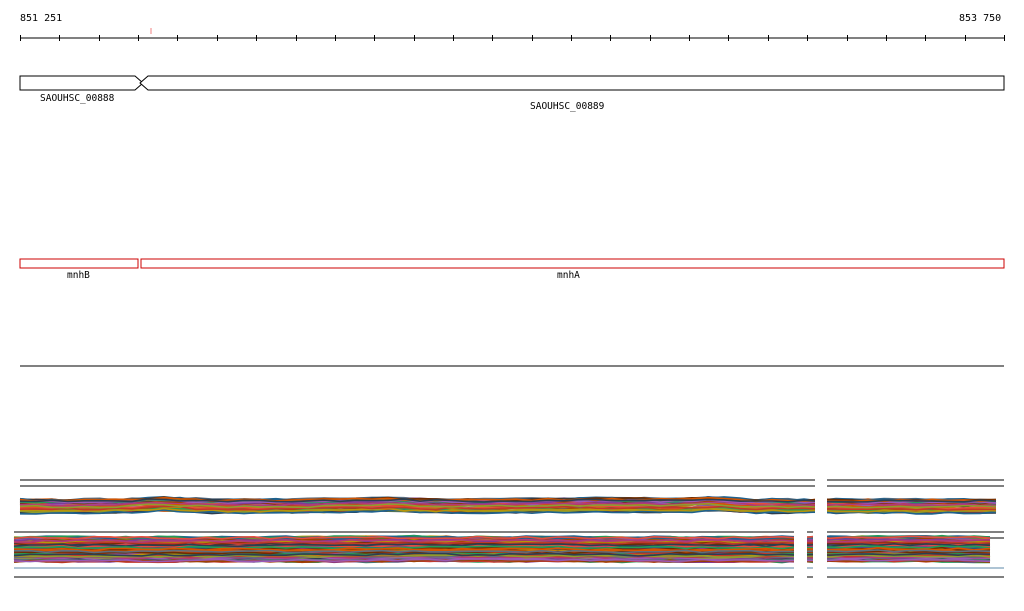 The height and width of the screenshot is (611, 1024). I want to click on feature-label-mnha: mnhA, so click(568, 275).